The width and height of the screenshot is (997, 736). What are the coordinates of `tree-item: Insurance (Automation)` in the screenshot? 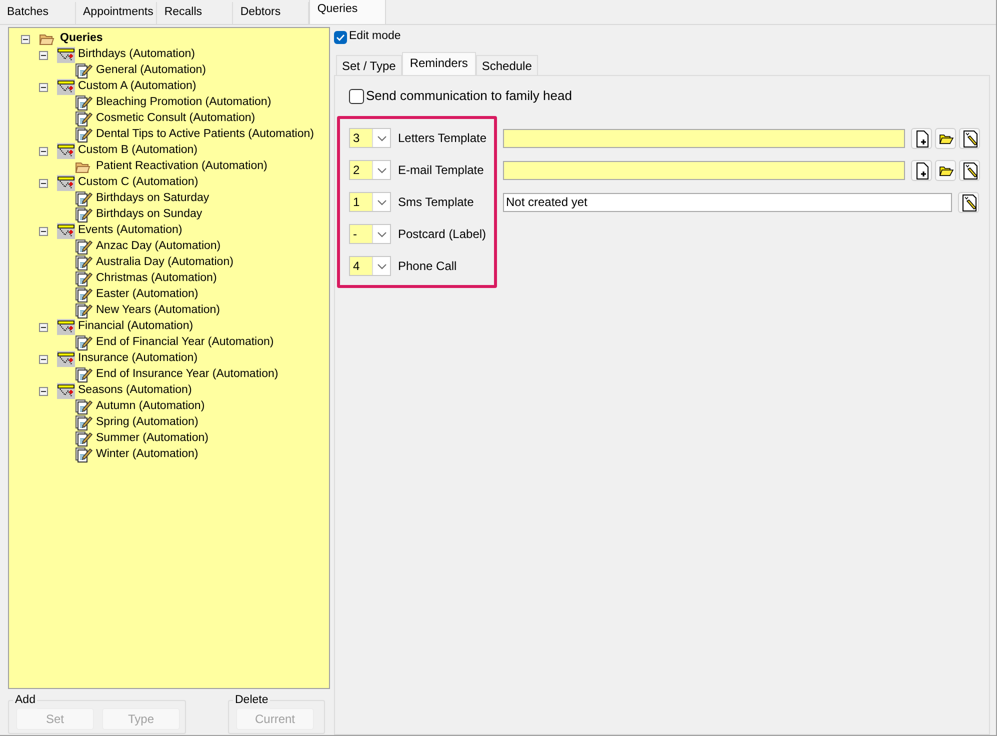 It's located at (136, 359).